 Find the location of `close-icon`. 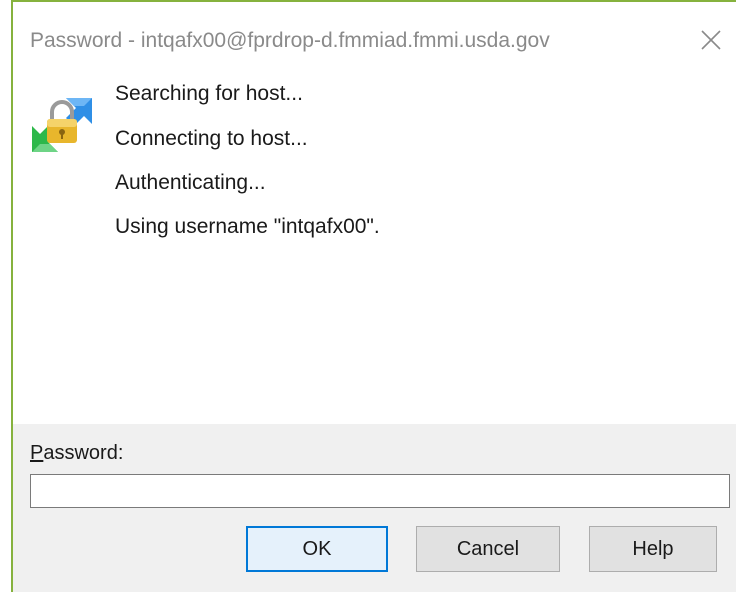

close-icon is located at coordinates (711, 40).